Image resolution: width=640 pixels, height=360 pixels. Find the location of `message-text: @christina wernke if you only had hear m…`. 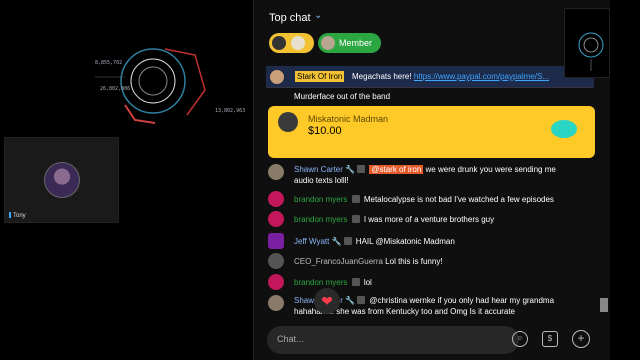

message-text: @christina wernke if you only had hear m… is located at coordinates (462, 300).